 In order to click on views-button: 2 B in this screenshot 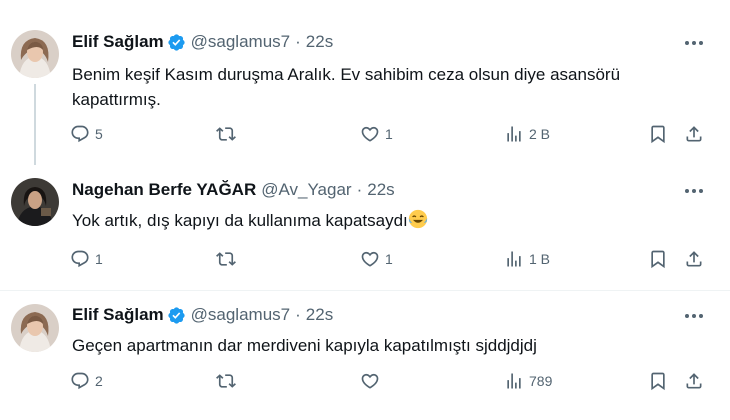, I will do `click(527, 134)`.